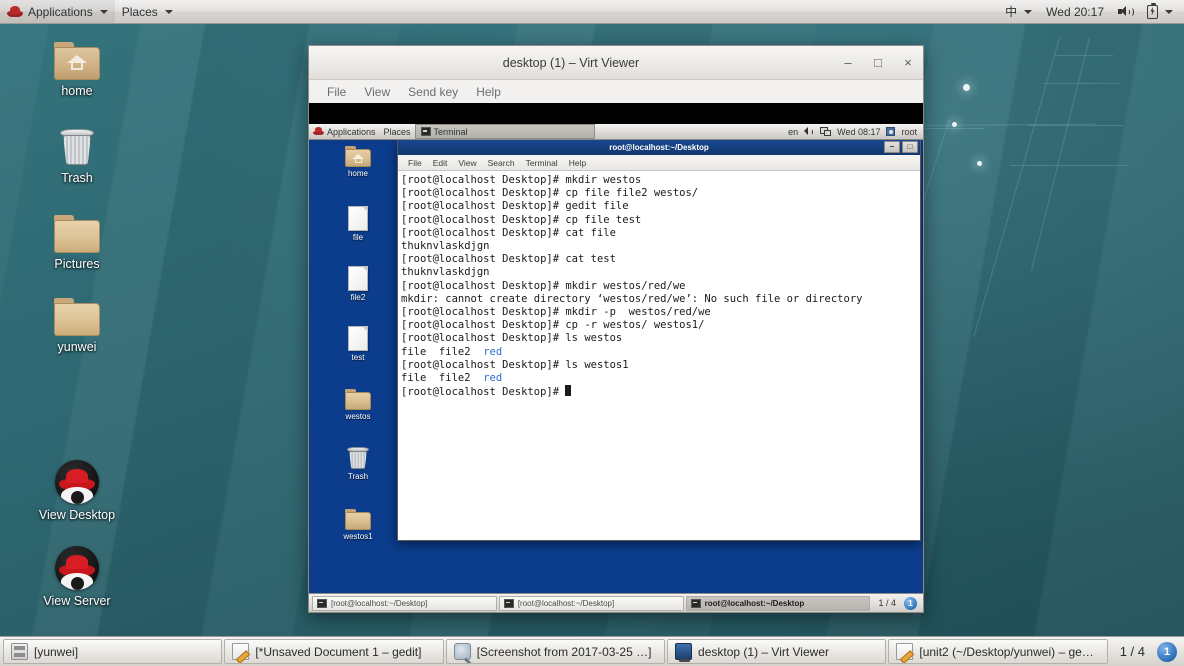 This screenshot has width=1184, height=666. What do you see at coordinates (57, 11) in the screenshot?
I see `applications-menu: Applications` at bounding box center [57, 11].